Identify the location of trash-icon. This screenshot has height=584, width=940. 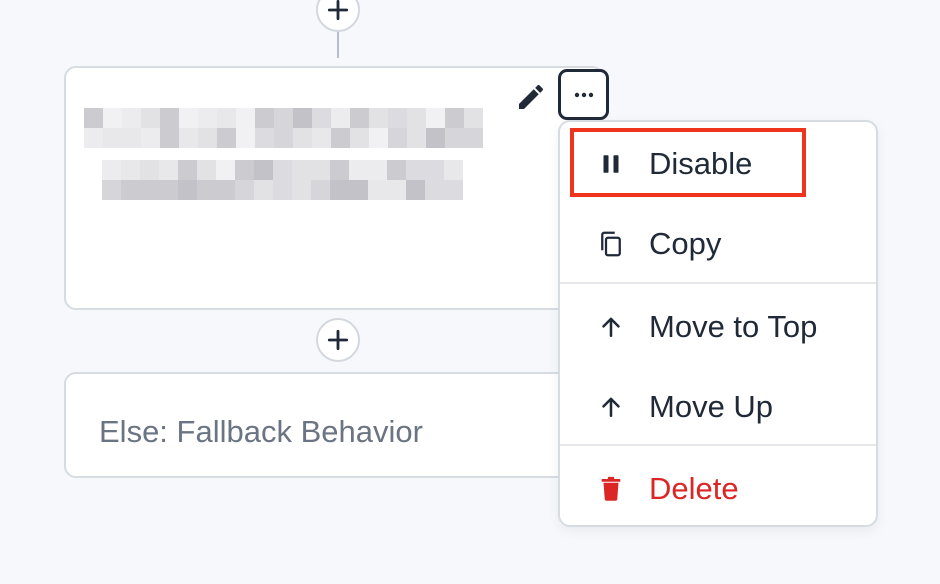
(611, 489).